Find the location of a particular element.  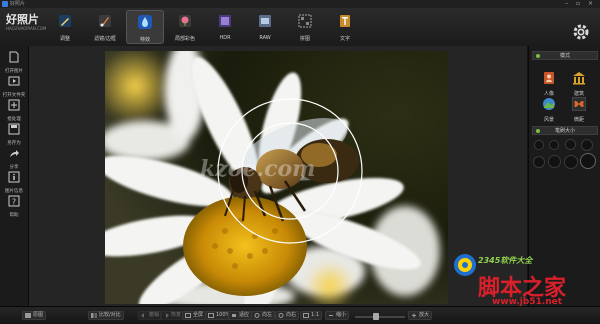

image-icon is located at coordinates (28, 315).